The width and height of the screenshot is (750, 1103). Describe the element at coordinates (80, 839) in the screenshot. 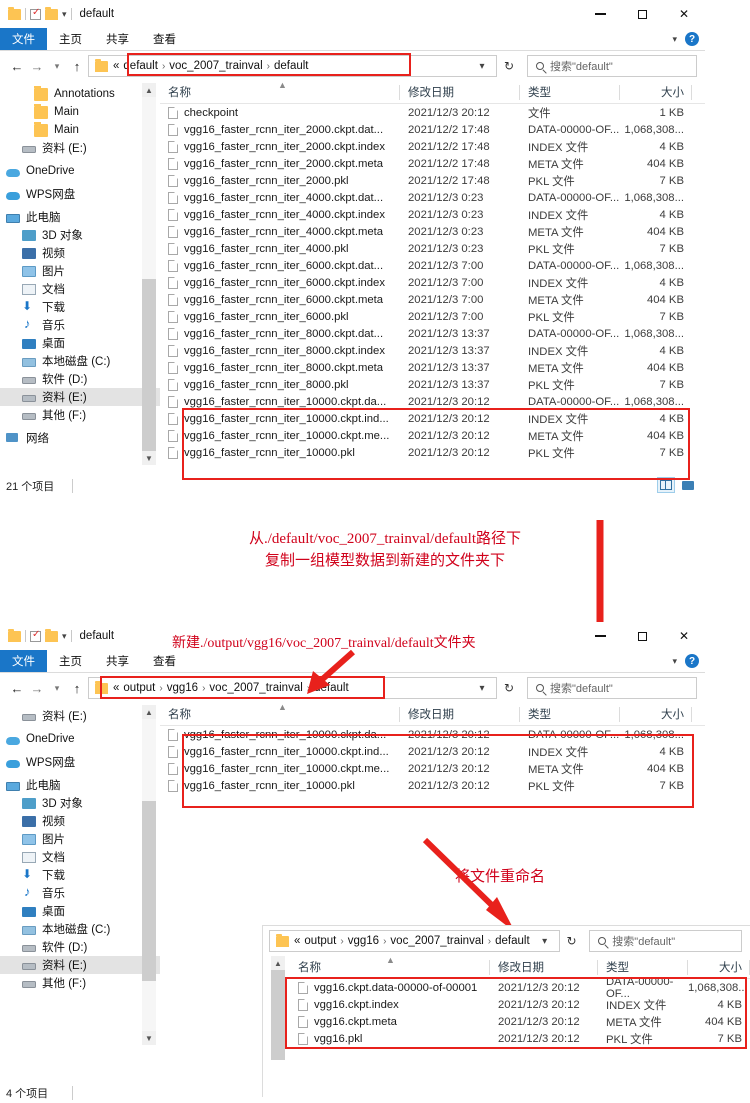

I see `nav-item-6: 图片` at that location.